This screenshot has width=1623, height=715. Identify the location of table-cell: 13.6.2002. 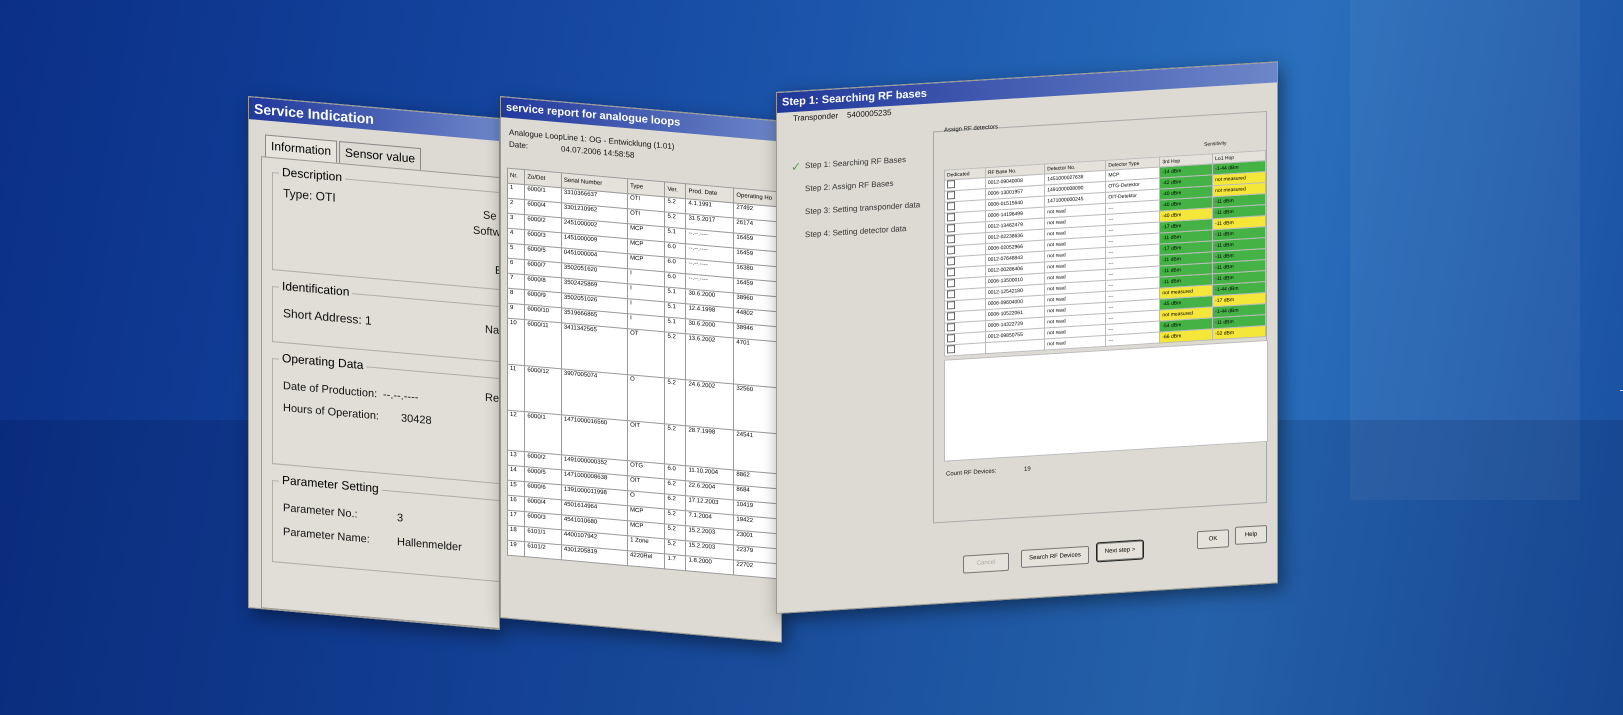
(709, 358).